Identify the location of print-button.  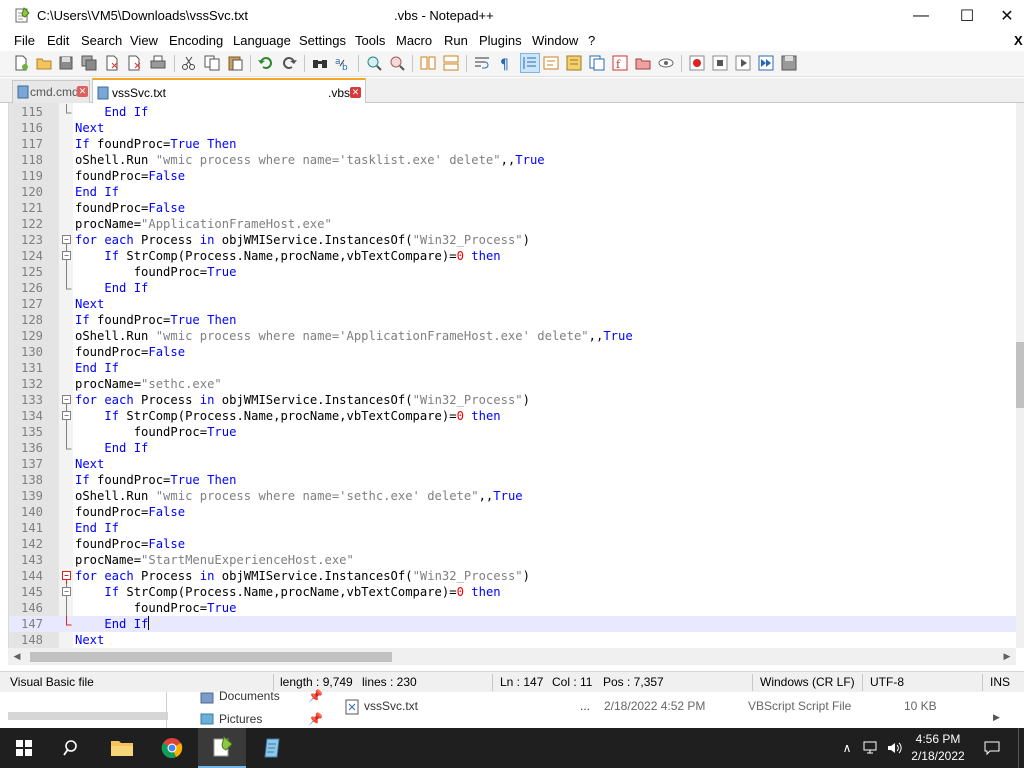
(158, 63).